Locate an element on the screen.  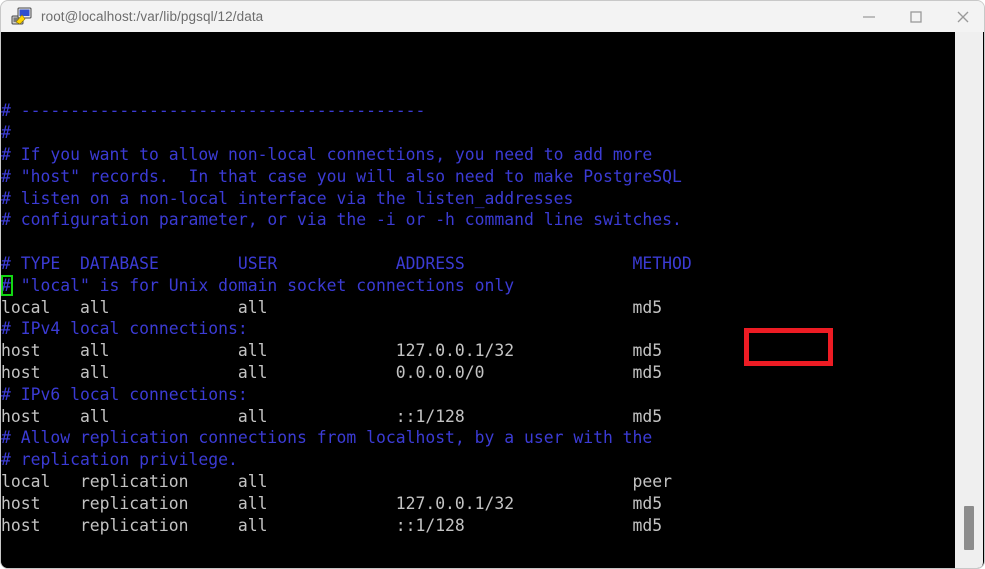
terminal-line: host all all ::1/128 md5 is located at coordinates (478, 417).